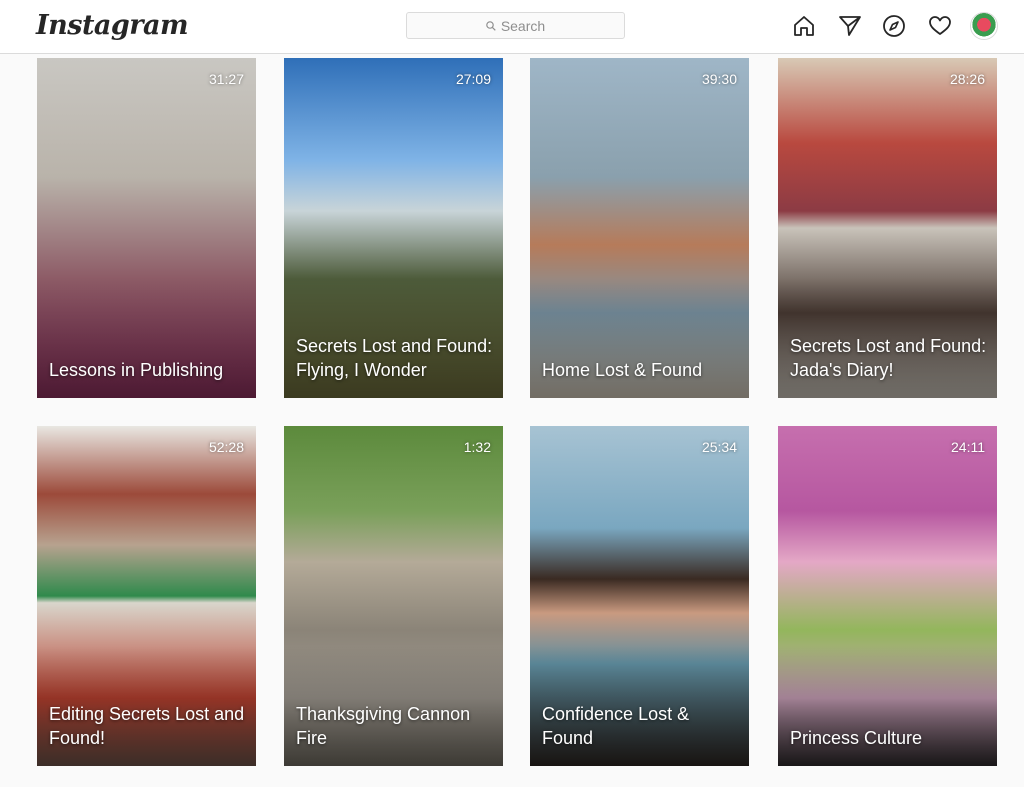  Describe the element at coordinates (622, 370) in the screenshot. I see `video-title: Home Lost & Found` at that location.